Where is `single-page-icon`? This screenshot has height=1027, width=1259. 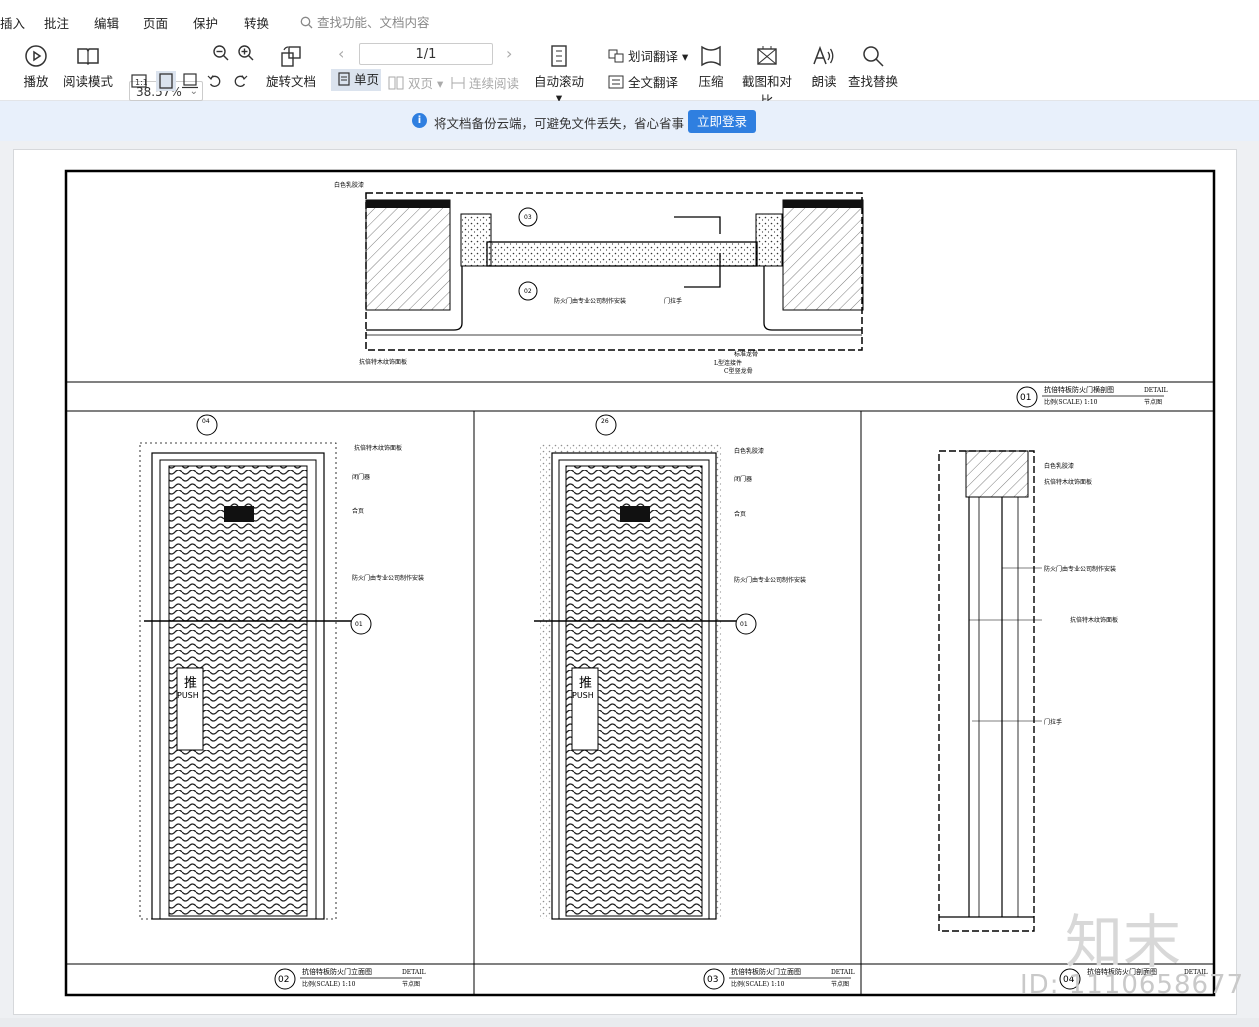 single-page-icon is located at coordinates (344, 79).